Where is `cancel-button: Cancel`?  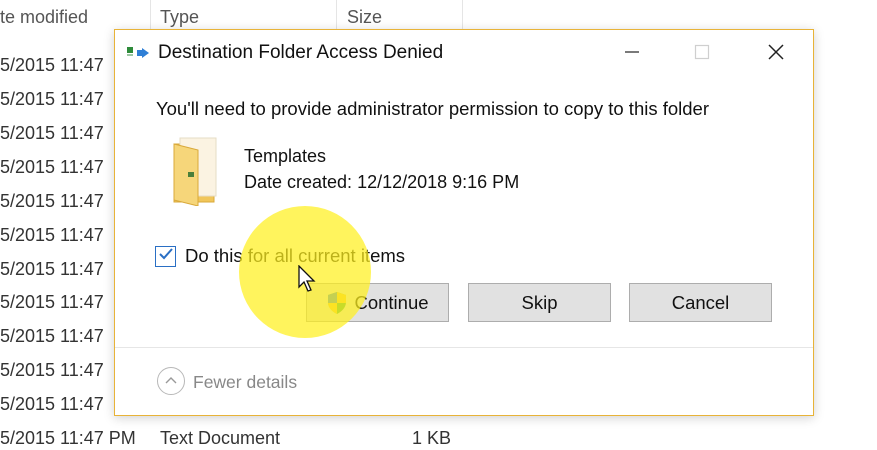
cancel-button: Cancel is located at coordinates (700, 302).